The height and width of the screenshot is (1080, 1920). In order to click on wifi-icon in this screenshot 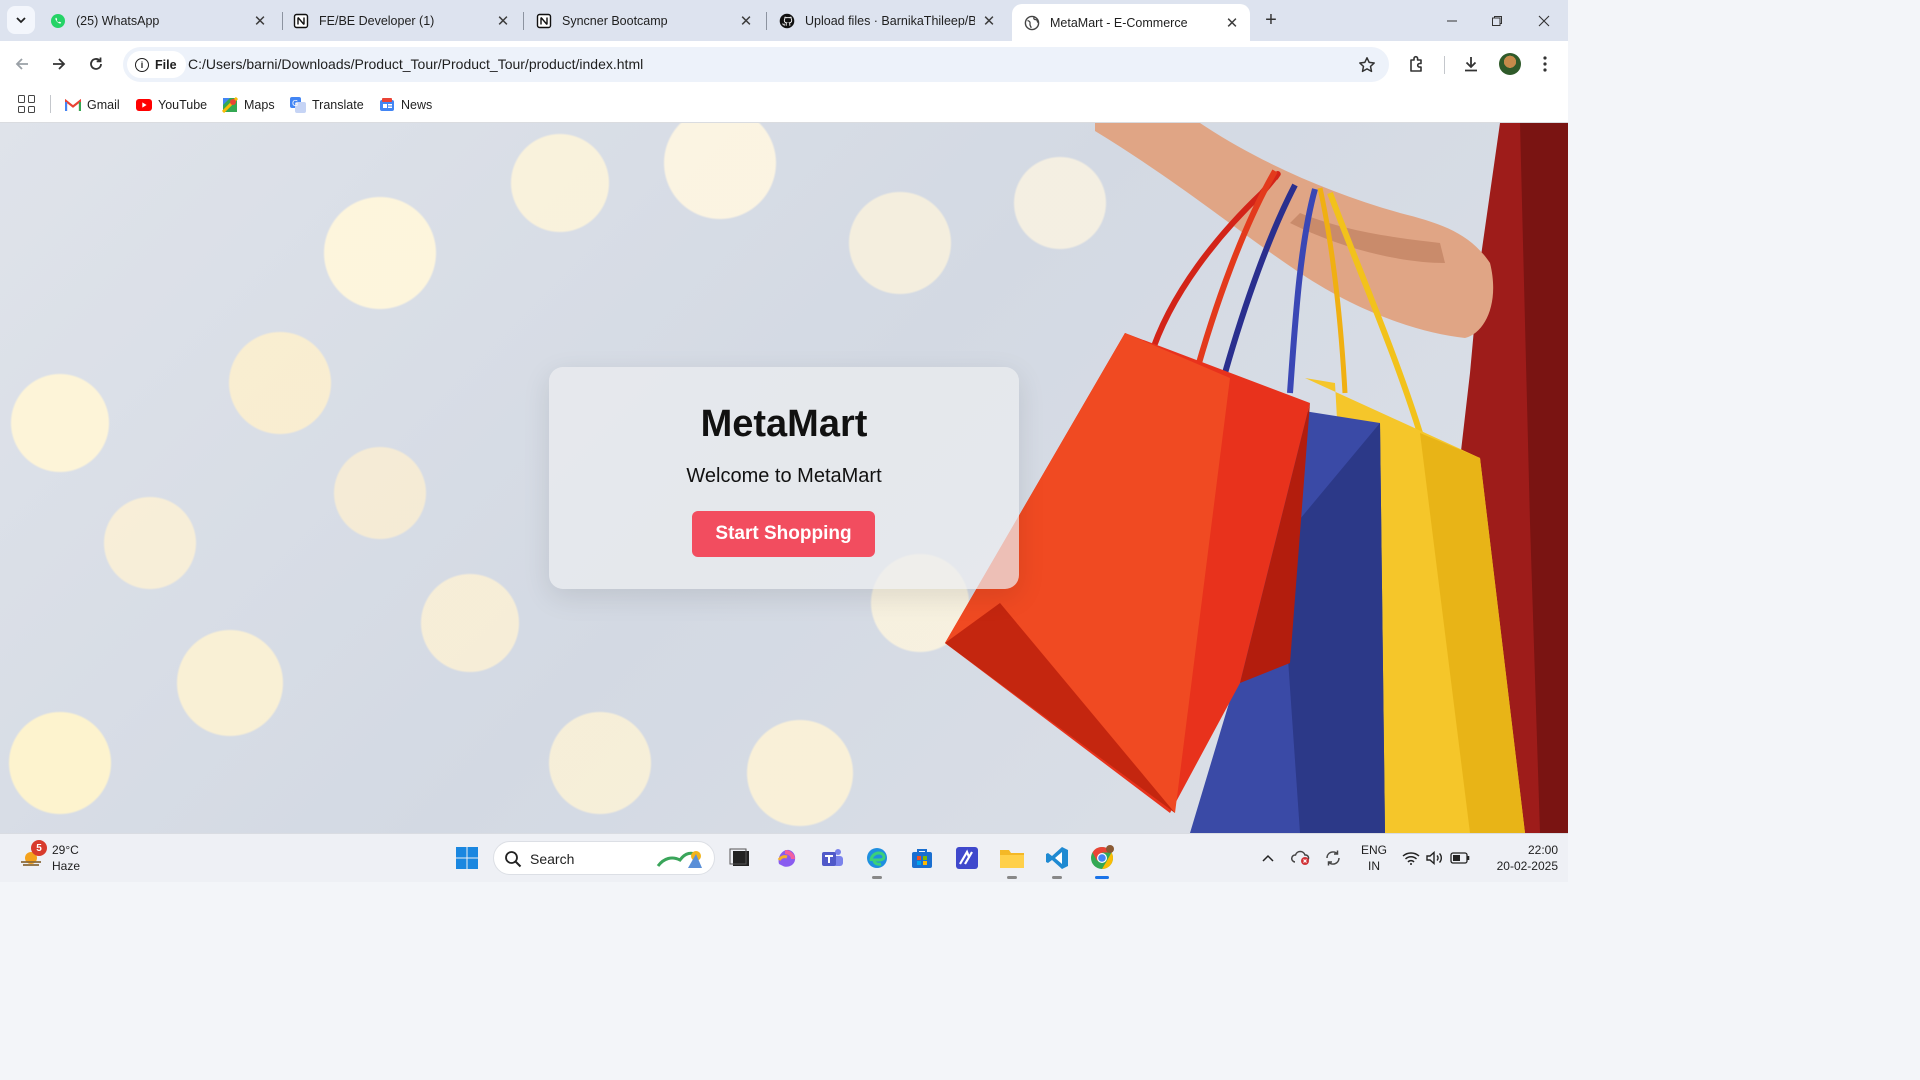, I will do `click(1411, 858)`.